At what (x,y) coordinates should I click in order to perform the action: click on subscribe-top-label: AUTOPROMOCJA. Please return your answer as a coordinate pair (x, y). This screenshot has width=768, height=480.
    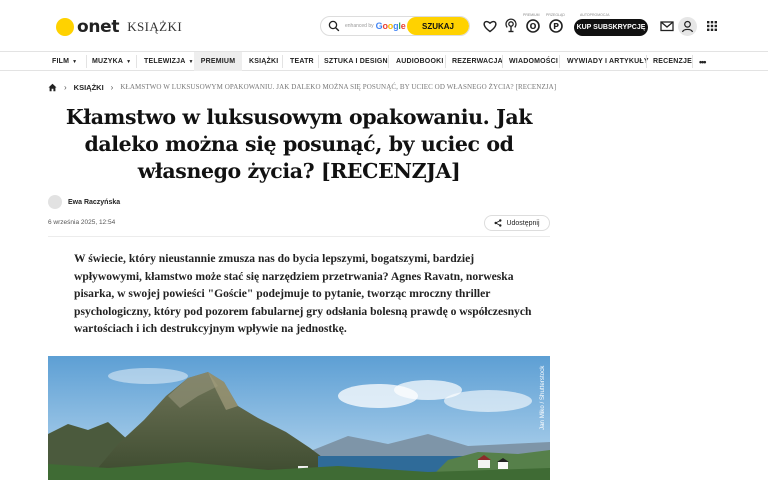
    Looking at the image, I should click on (595, 15).